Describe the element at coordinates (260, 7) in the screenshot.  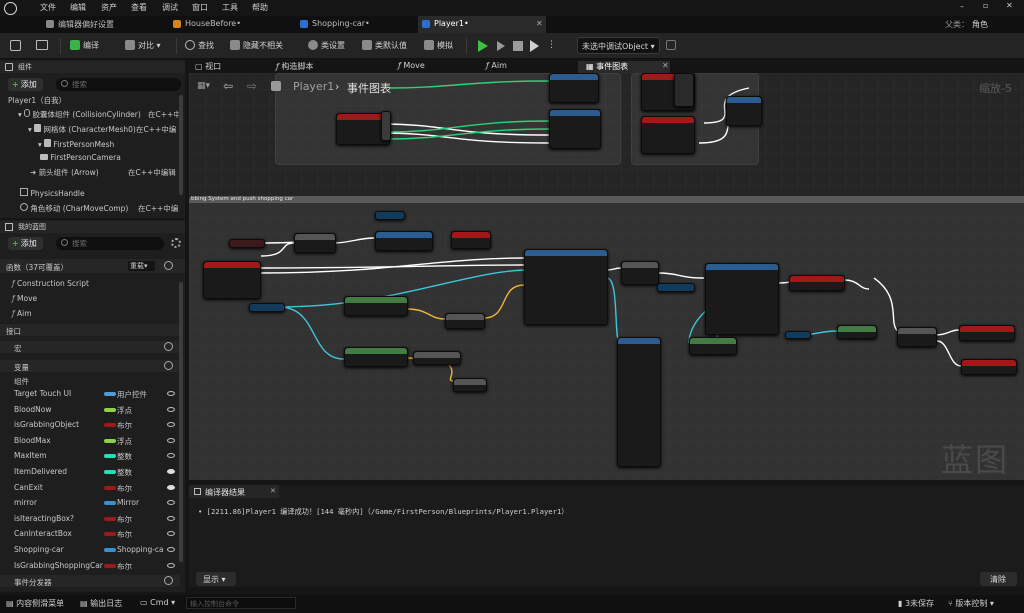
I see `menu-help: 帮助` at that location.